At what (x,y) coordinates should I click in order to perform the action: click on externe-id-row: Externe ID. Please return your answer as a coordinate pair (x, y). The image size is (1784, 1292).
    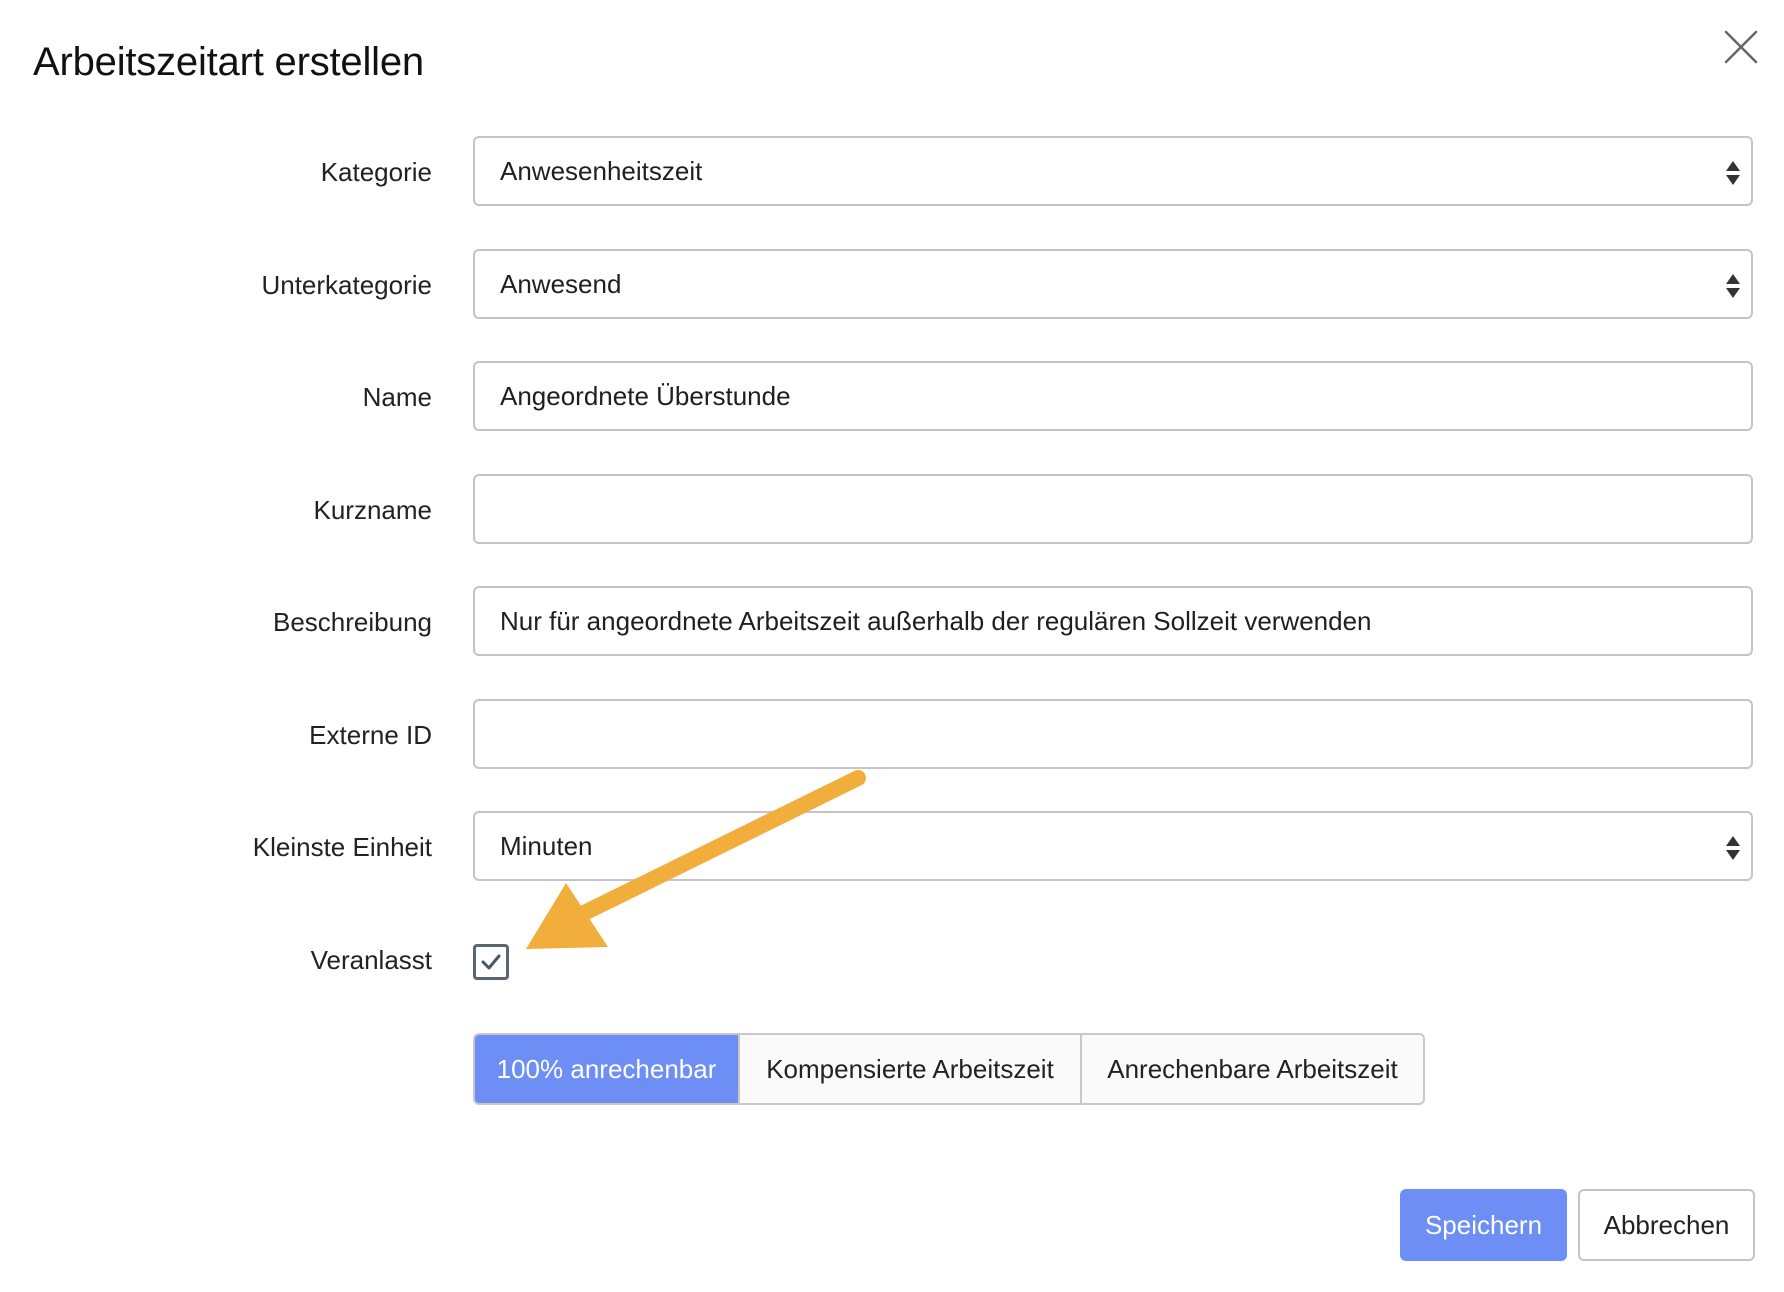
    Looking at the image, I should click on (892, 735).